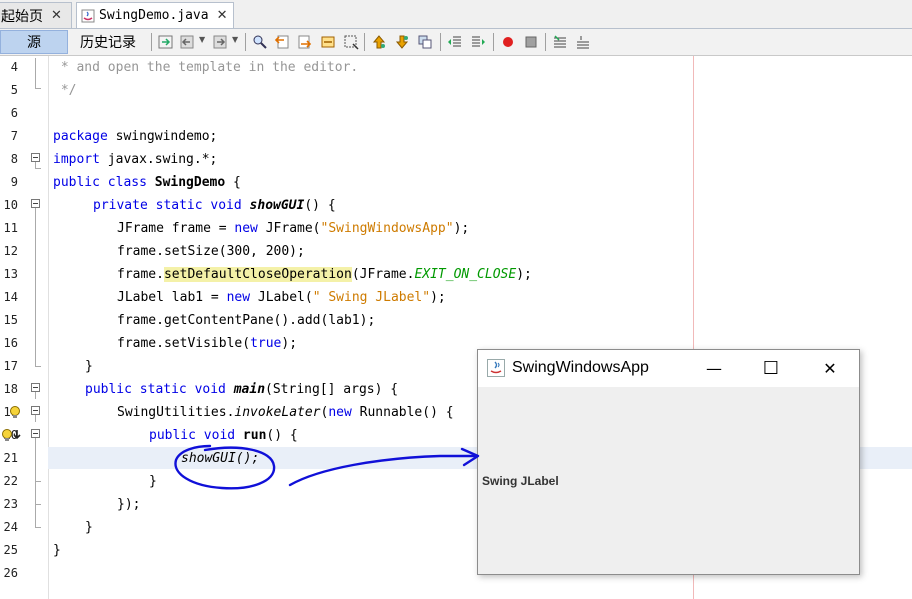 The width and height of the screenshot is (912, 599). Describe the element at coordinates (10, 573) in the screenshot. I see `line-number: 26` at that location.